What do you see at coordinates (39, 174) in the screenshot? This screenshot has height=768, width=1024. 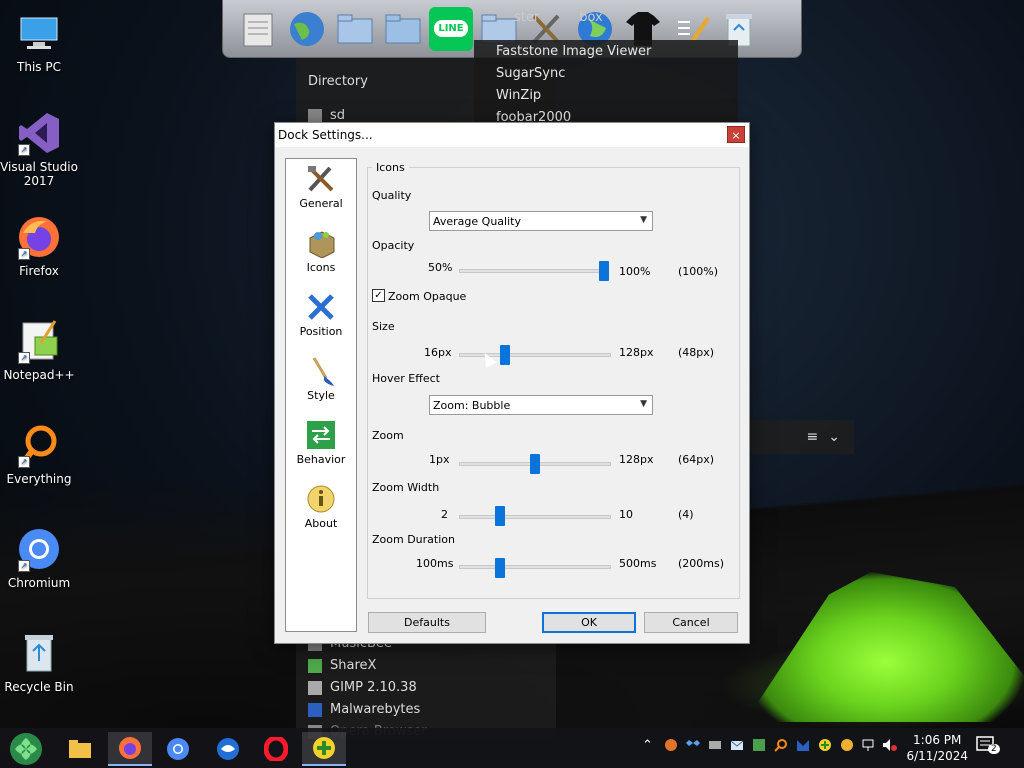 I see `desktop-icon-label: Visual Studio 2017` at bounding box center [39, 174].